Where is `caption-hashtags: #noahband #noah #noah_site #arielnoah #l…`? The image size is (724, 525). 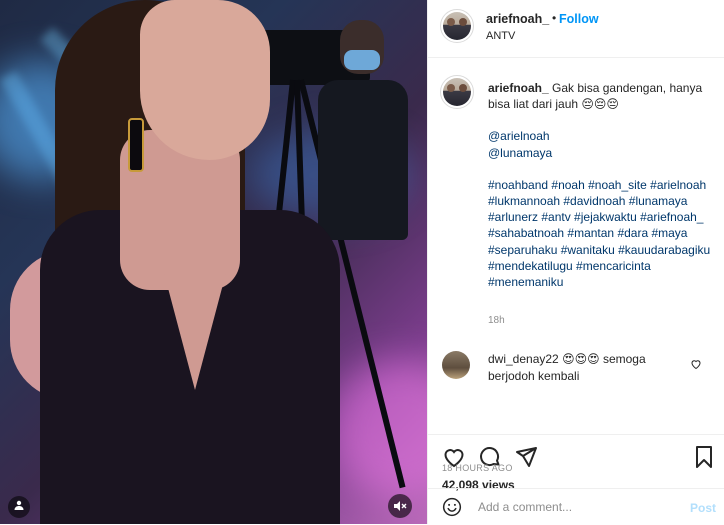
caption-hashtags: #noahband #noah #noah_site #arielnoah #l… is located at coordinates (602, 233).